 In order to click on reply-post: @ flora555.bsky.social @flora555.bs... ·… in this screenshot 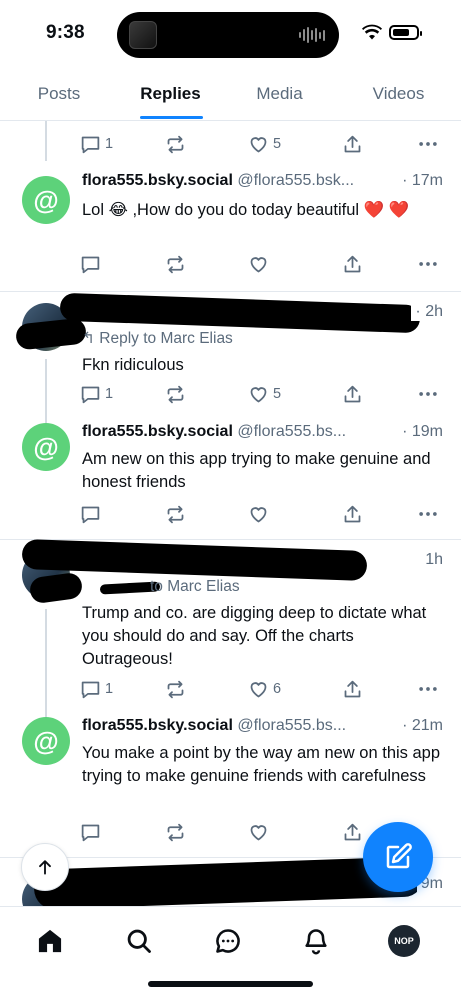, I will do `click(230, 478)`.